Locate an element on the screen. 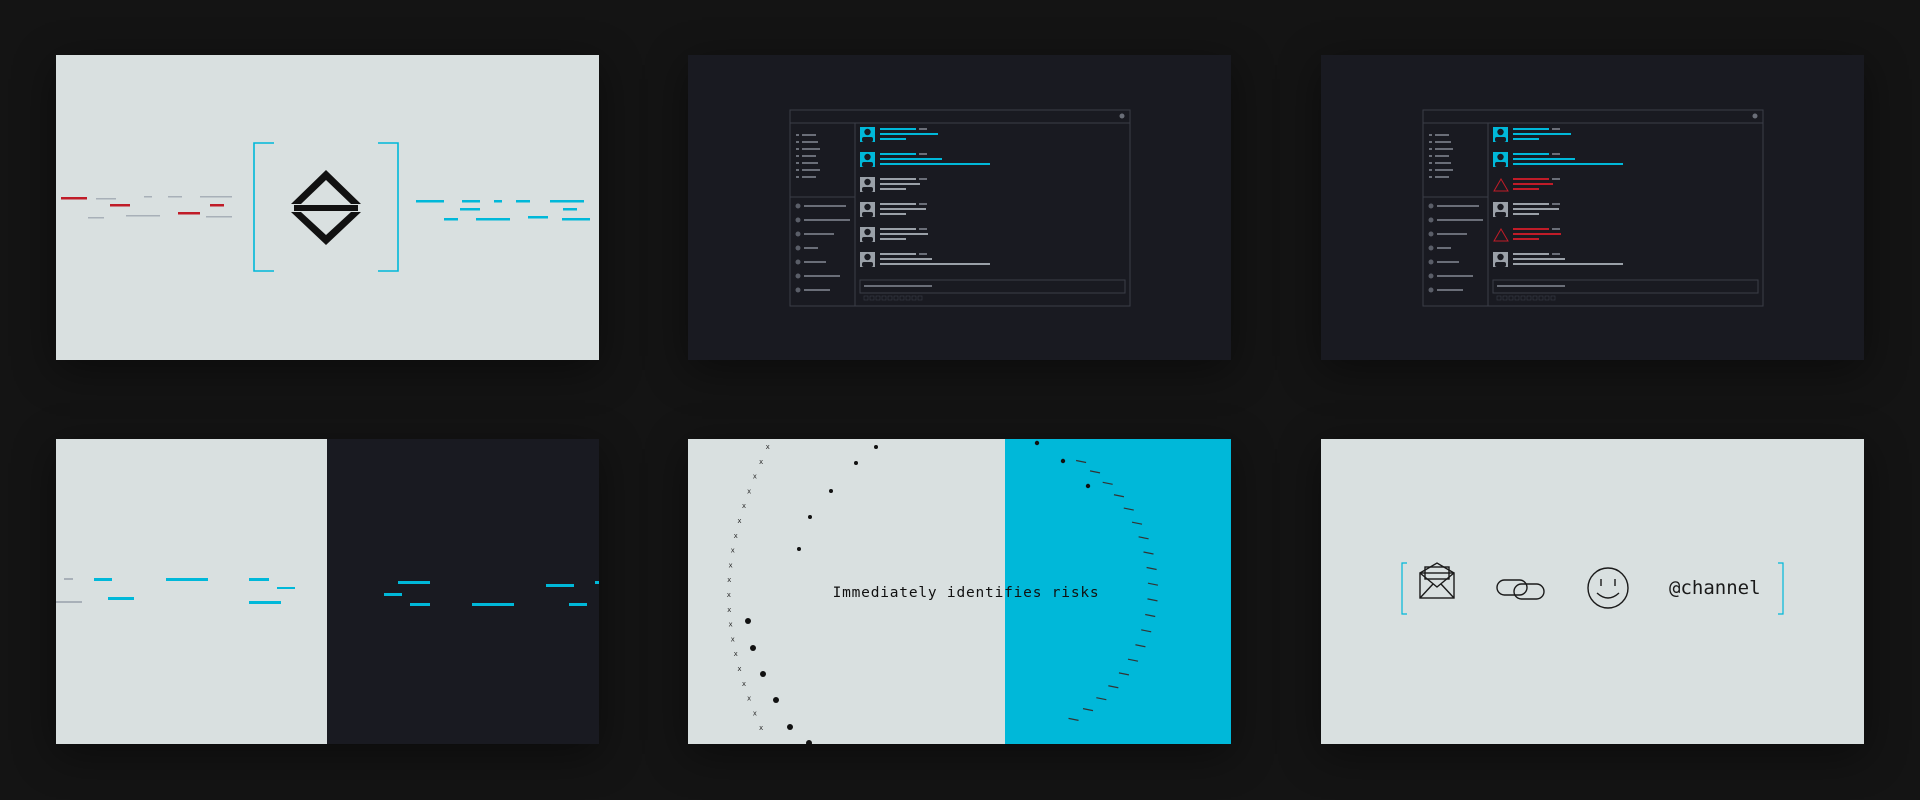 The height and width of the screenshot is (800, 1920). split-dash-panel is located at coordinates (327, 591).